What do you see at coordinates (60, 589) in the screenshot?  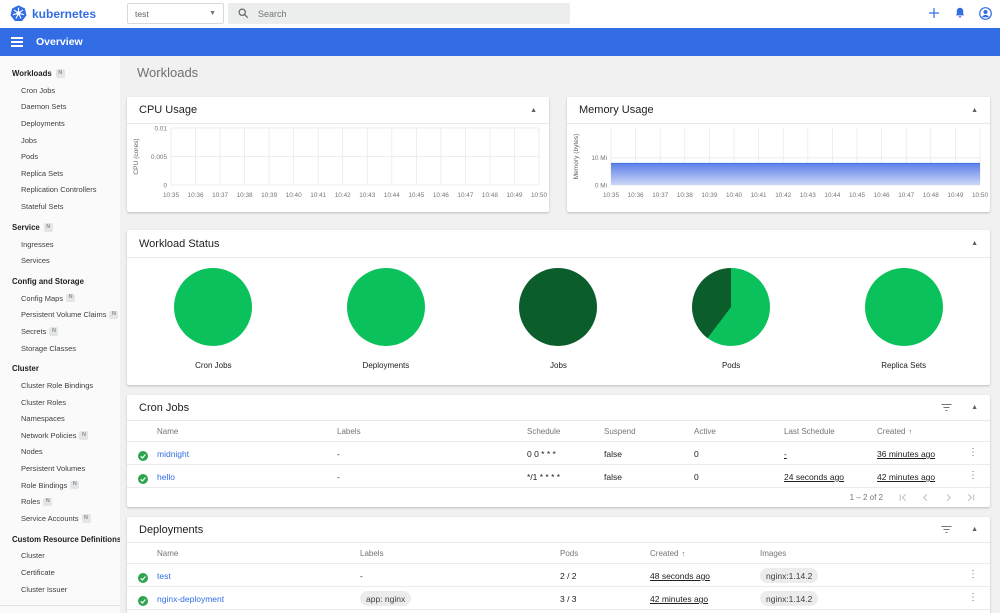 I see `sidebar-item-cluster-issuer: Cluster Issuer` at bounding box center [60, 589].